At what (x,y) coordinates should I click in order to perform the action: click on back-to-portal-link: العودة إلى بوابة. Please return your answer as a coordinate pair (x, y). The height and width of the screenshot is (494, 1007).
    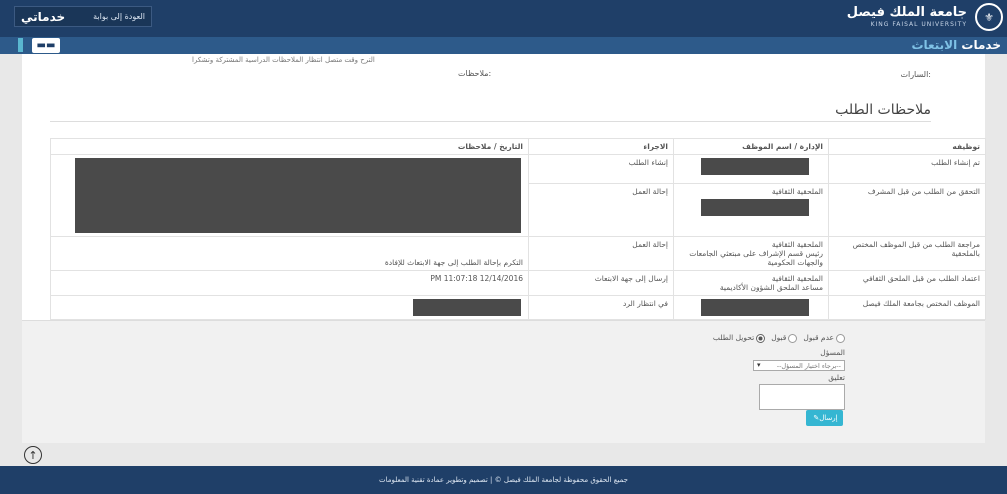
    Looking at the image, I should click on (119, 16).